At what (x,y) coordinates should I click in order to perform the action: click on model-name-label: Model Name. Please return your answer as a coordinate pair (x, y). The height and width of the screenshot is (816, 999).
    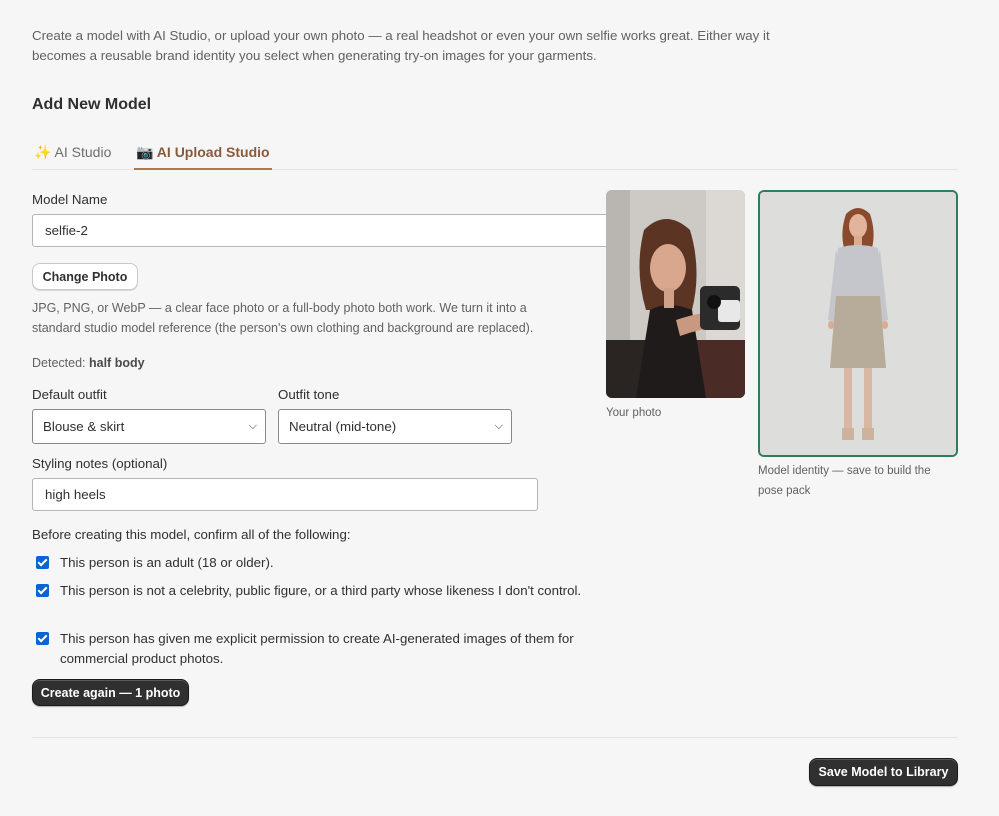
    Looking at the image, I should click on (70, 199).